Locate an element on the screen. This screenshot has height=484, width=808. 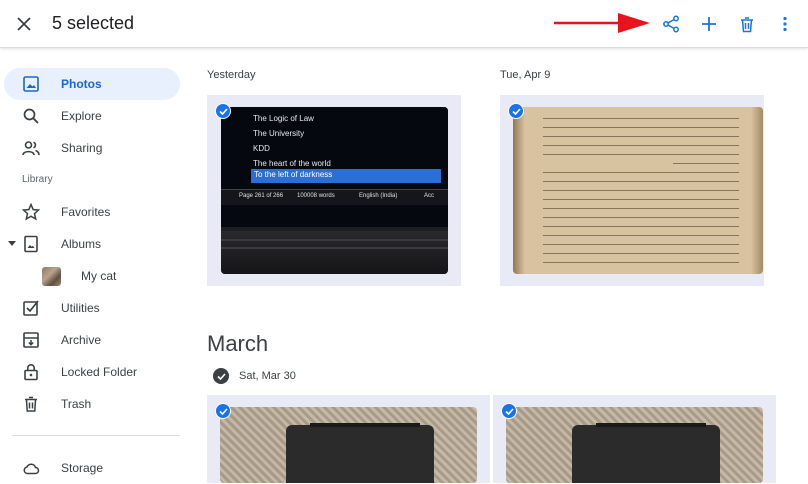
sidebar-item-label: Trash is located at coordinates (76, 404).